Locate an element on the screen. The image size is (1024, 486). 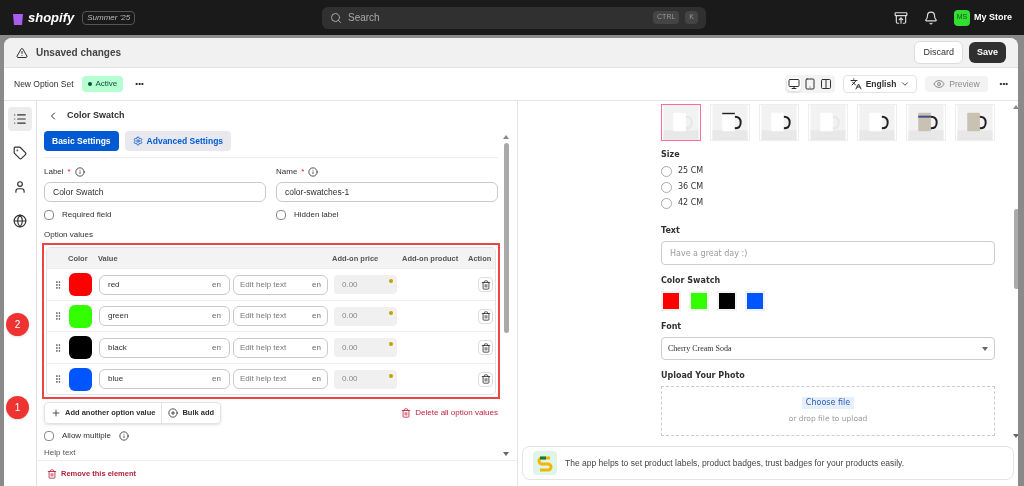
delete-all-link: Delete all option values is located at coordinates (449, 412).